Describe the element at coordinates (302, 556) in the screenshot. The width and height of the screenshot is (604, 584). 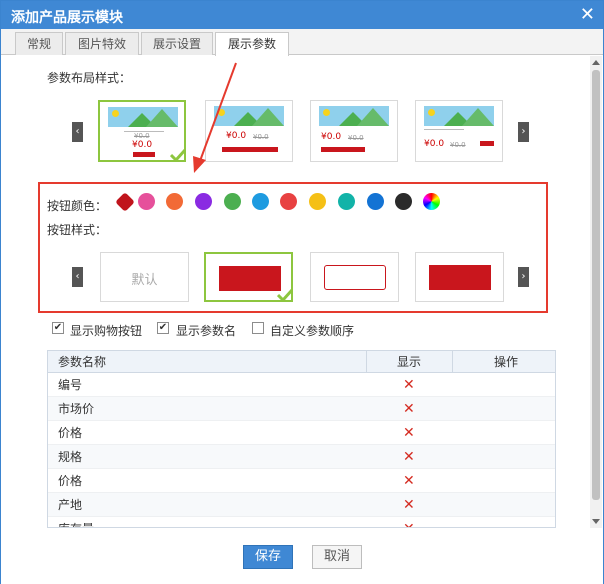
I see `dialog-footer: 保存 取消` at that location.